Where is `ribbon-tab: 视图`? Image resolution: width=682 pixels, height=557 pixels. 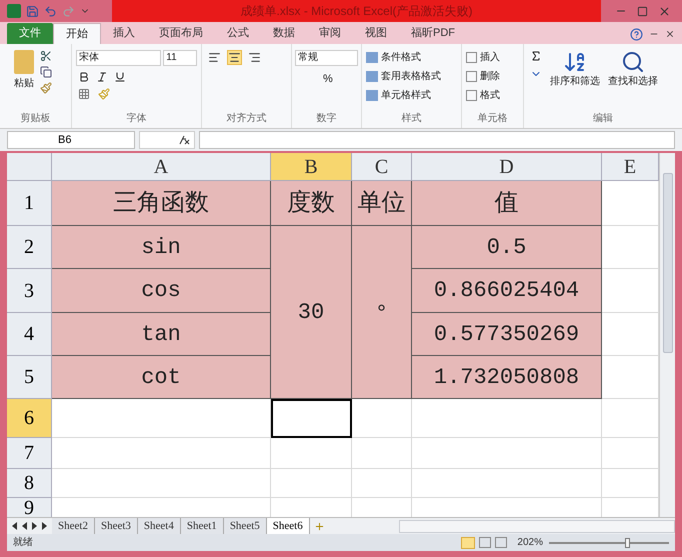
ribbon-tab: 视图 is located at coordinates (376, 33).